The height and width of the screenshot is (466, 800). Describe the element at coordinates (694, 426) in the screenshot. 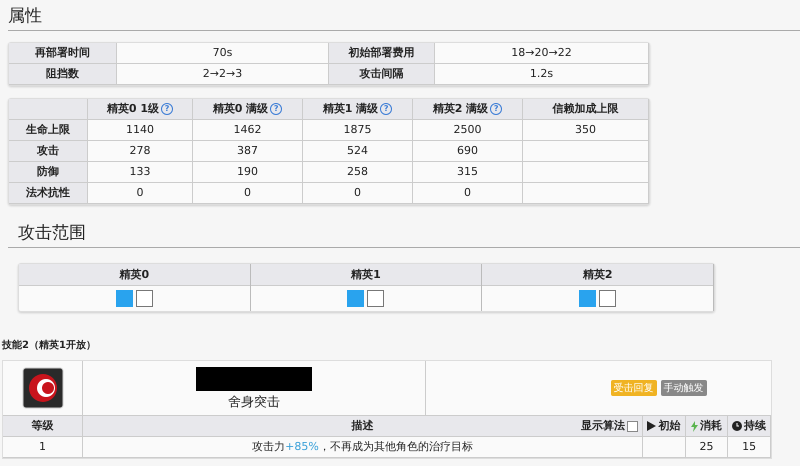

I see `lightning-icon` at that location.